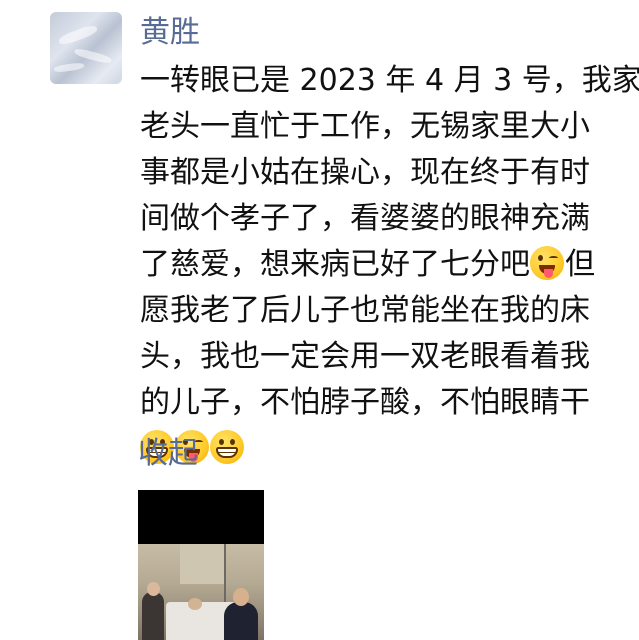 This screenshot has height=640, width=639. I want to click on collapse-link: 收起, so click(168, 454).